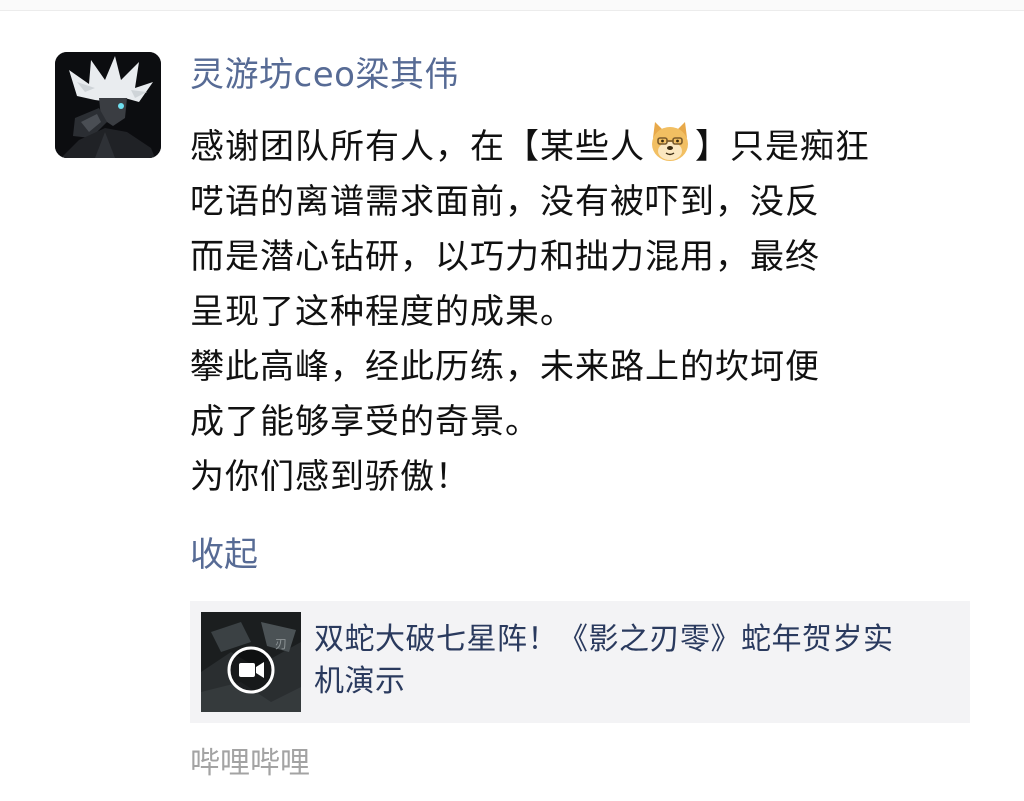 Image resolution: width=1024 pixels, height=801 pixels. What do you see at coordinates (250, 764) in the screenshot?
I see `source-app-label: 哔哩哔哩` at bounding box center [250, 764].